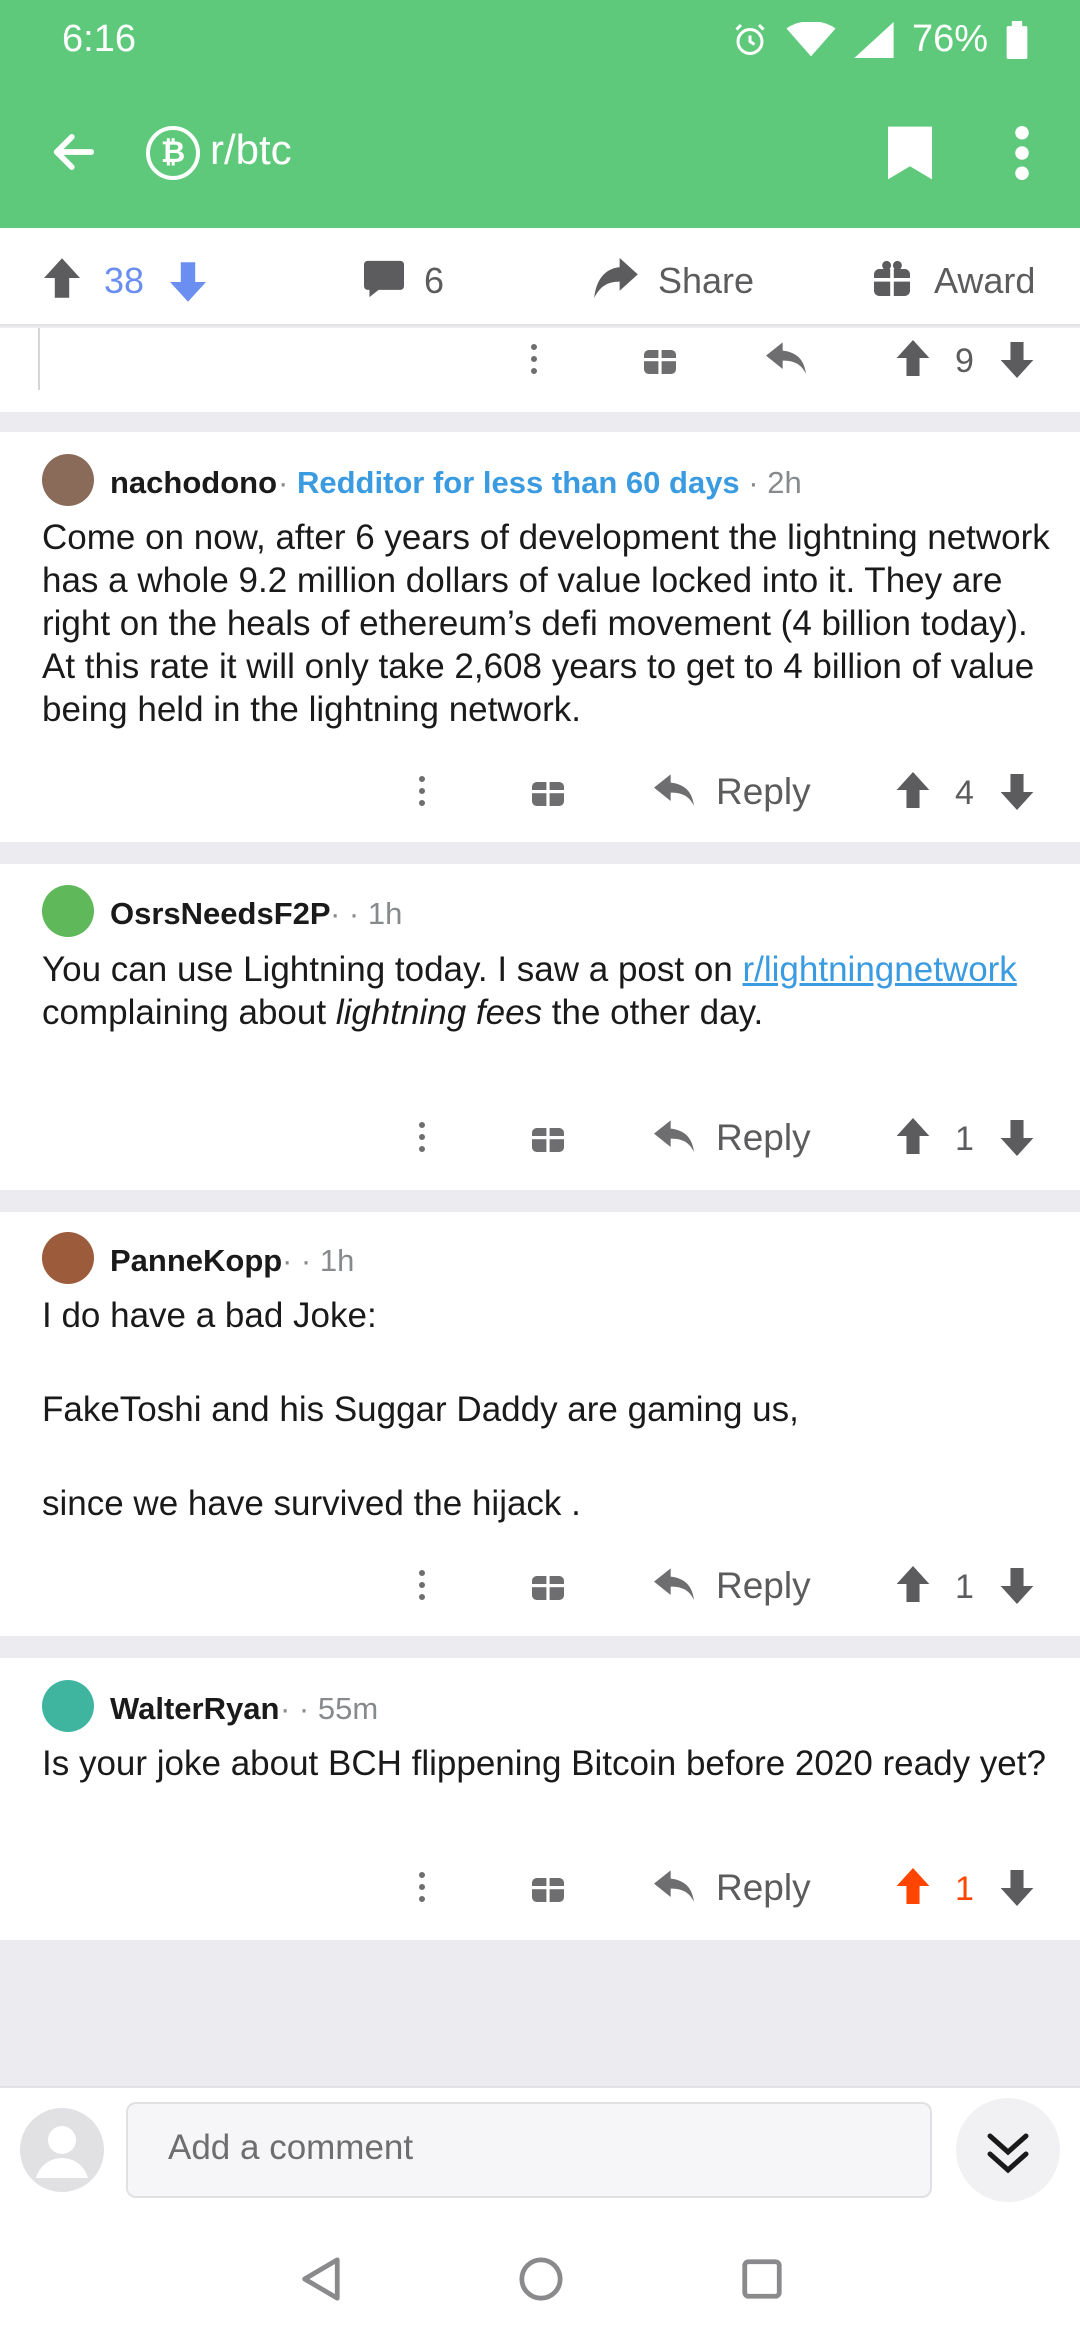 The image size is (1080, 2340). Describe the element at coordinates (880, 969) in the screenshot. I see `subreddit-link: r/lightningnetwork` at that location.